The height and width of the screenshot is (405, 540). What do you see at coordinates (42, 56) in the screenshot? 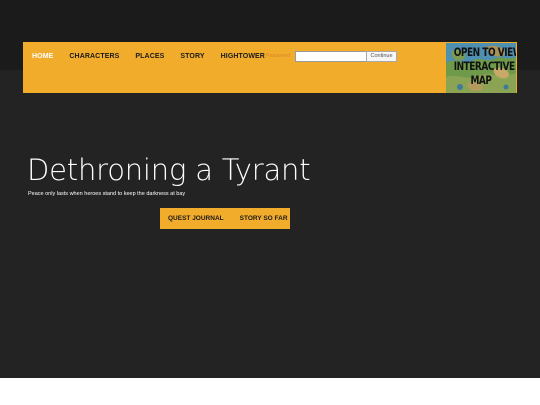
I see `nav-home-link: HOME` at bounding box center [42, 56].